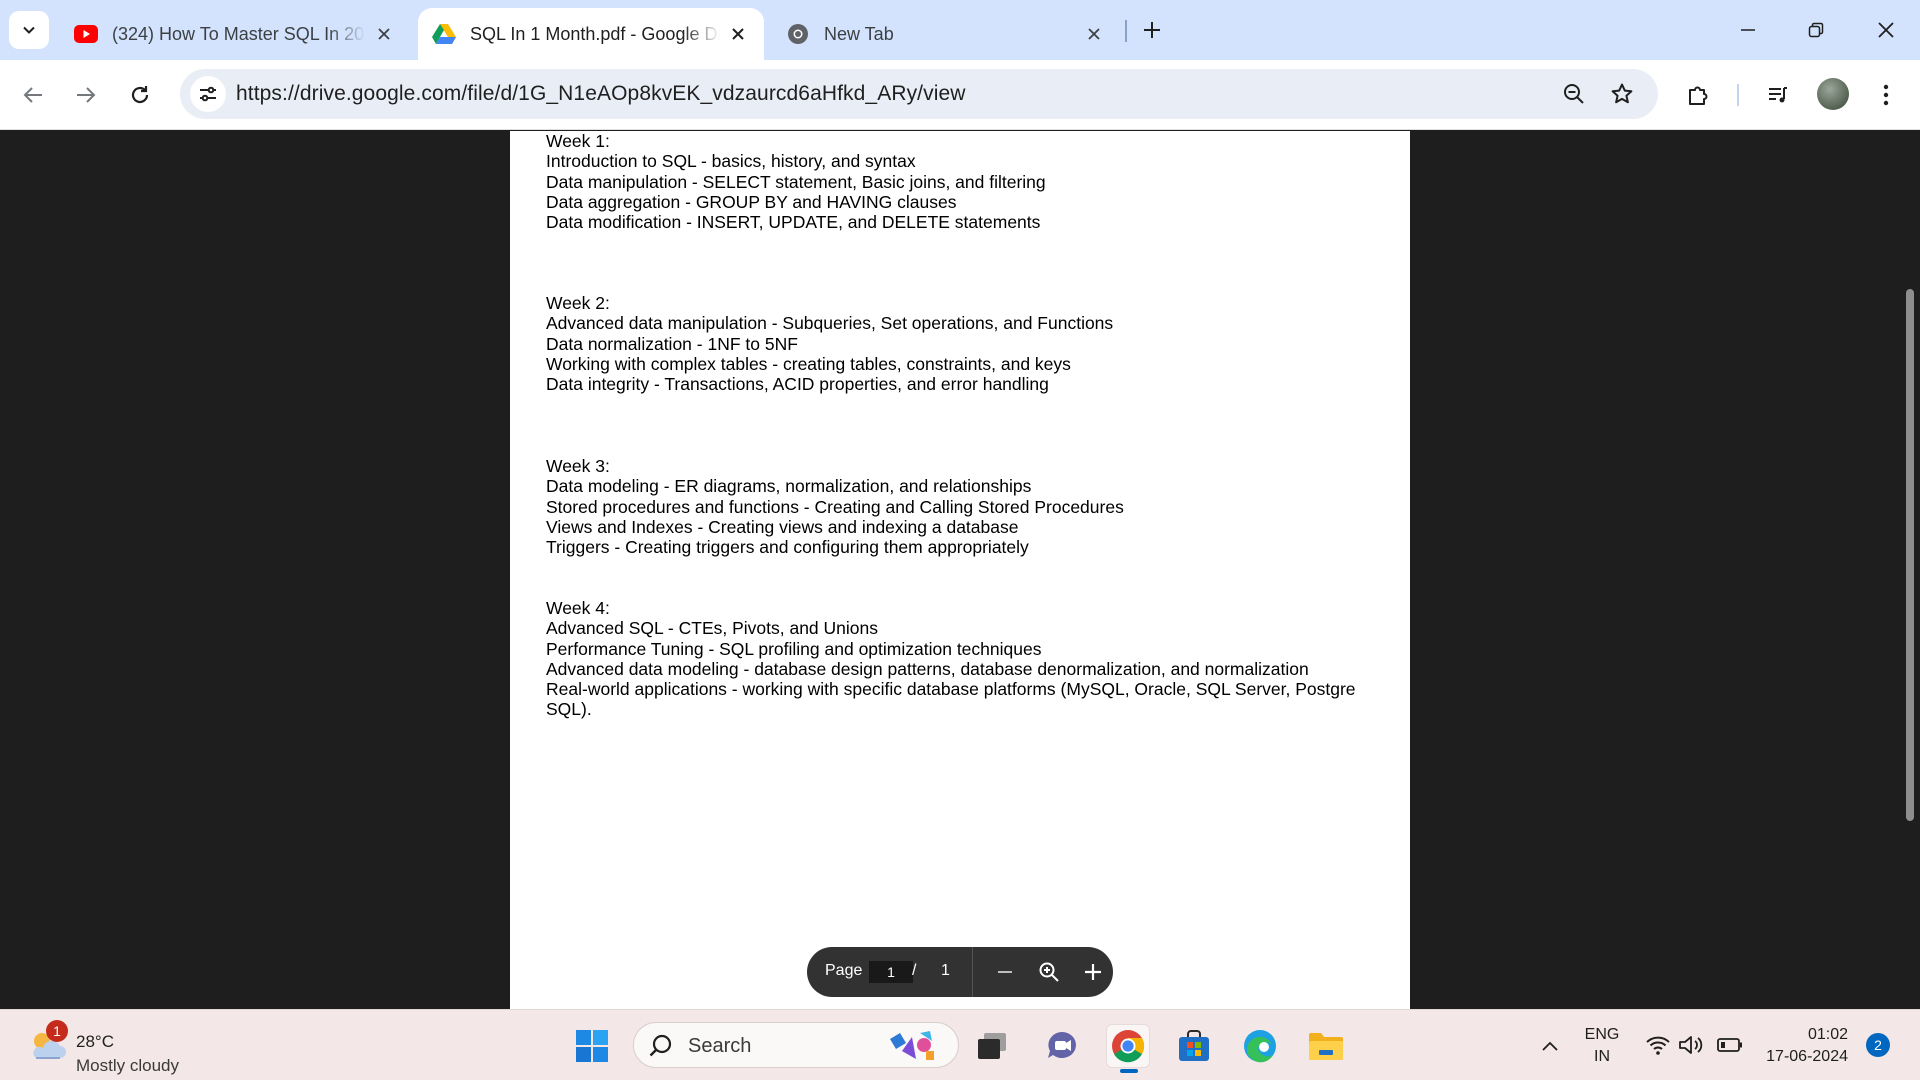 The image size is (1920, 1080). I want to click on tab-title: (324) How To Master SQL In 2024, so click(239, 33).